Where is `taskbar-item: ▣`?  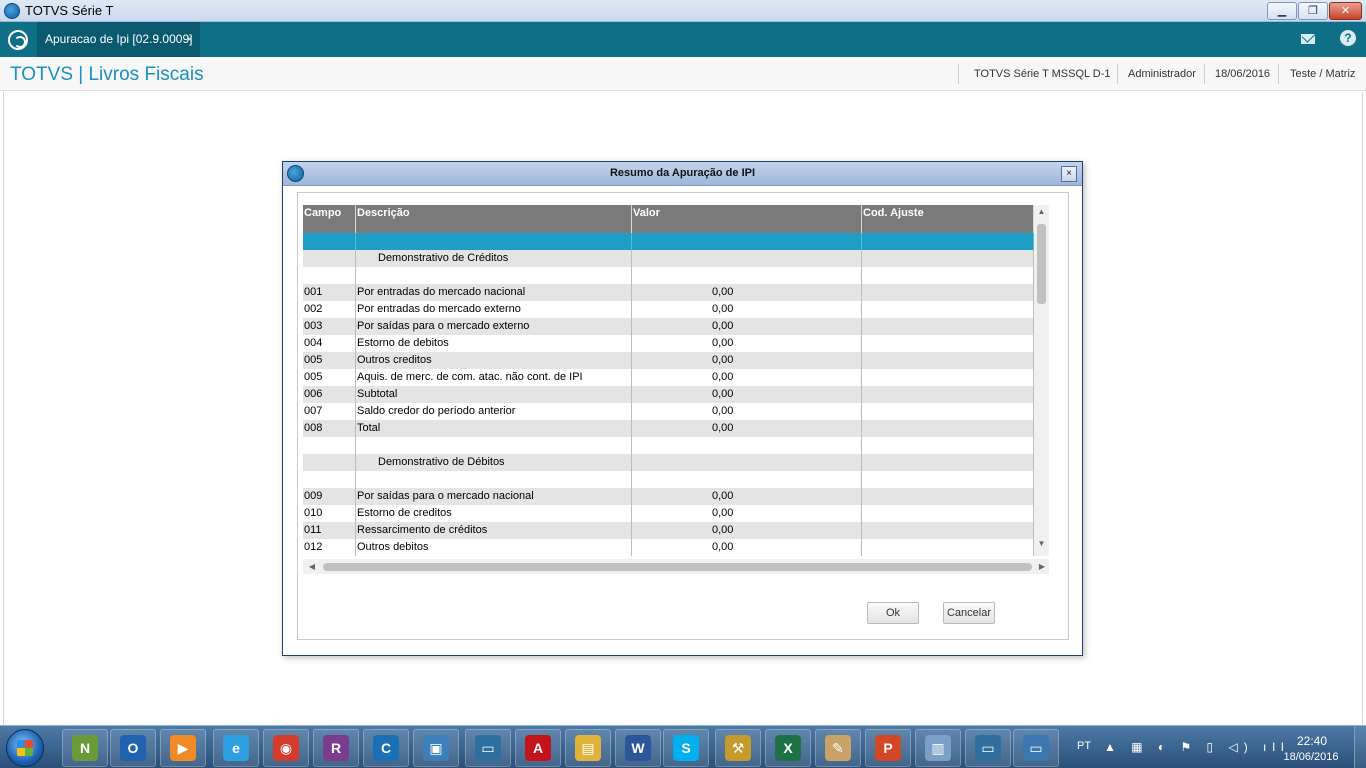 taskbar-item: ▣ is located at coordinates (436, 748).